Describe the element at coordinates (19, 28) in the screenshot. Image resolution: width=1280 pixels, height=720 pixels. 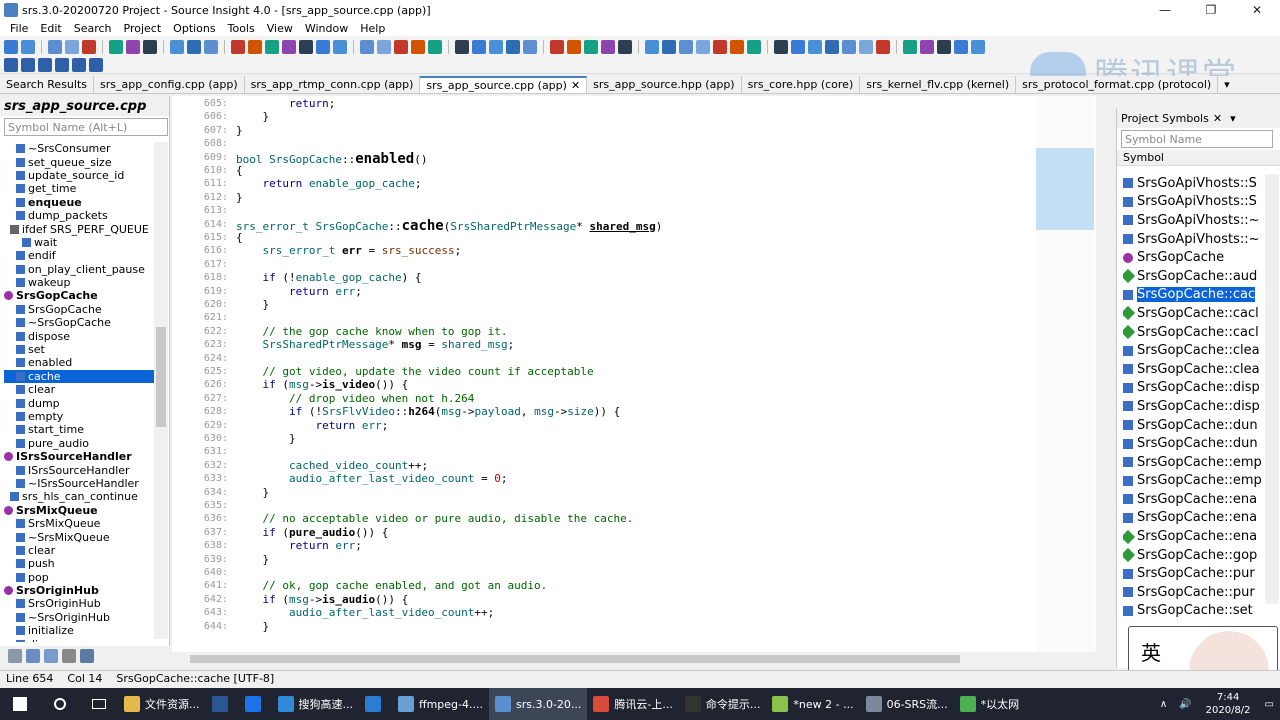
I see `menu-item-file: File` at that location.